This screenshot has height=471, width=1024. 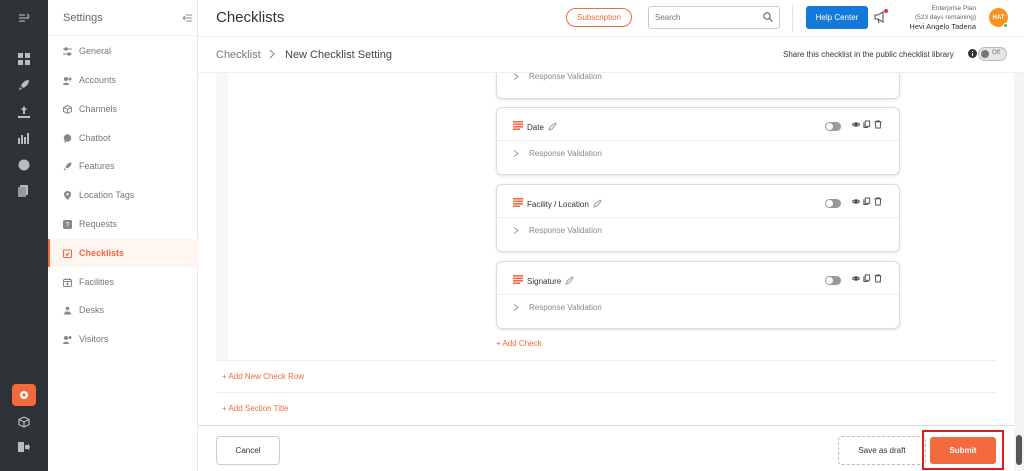 What do you see at coordinates (714, 17) in the screenshot?
I see `search-input` at bounding box center [714, 17].